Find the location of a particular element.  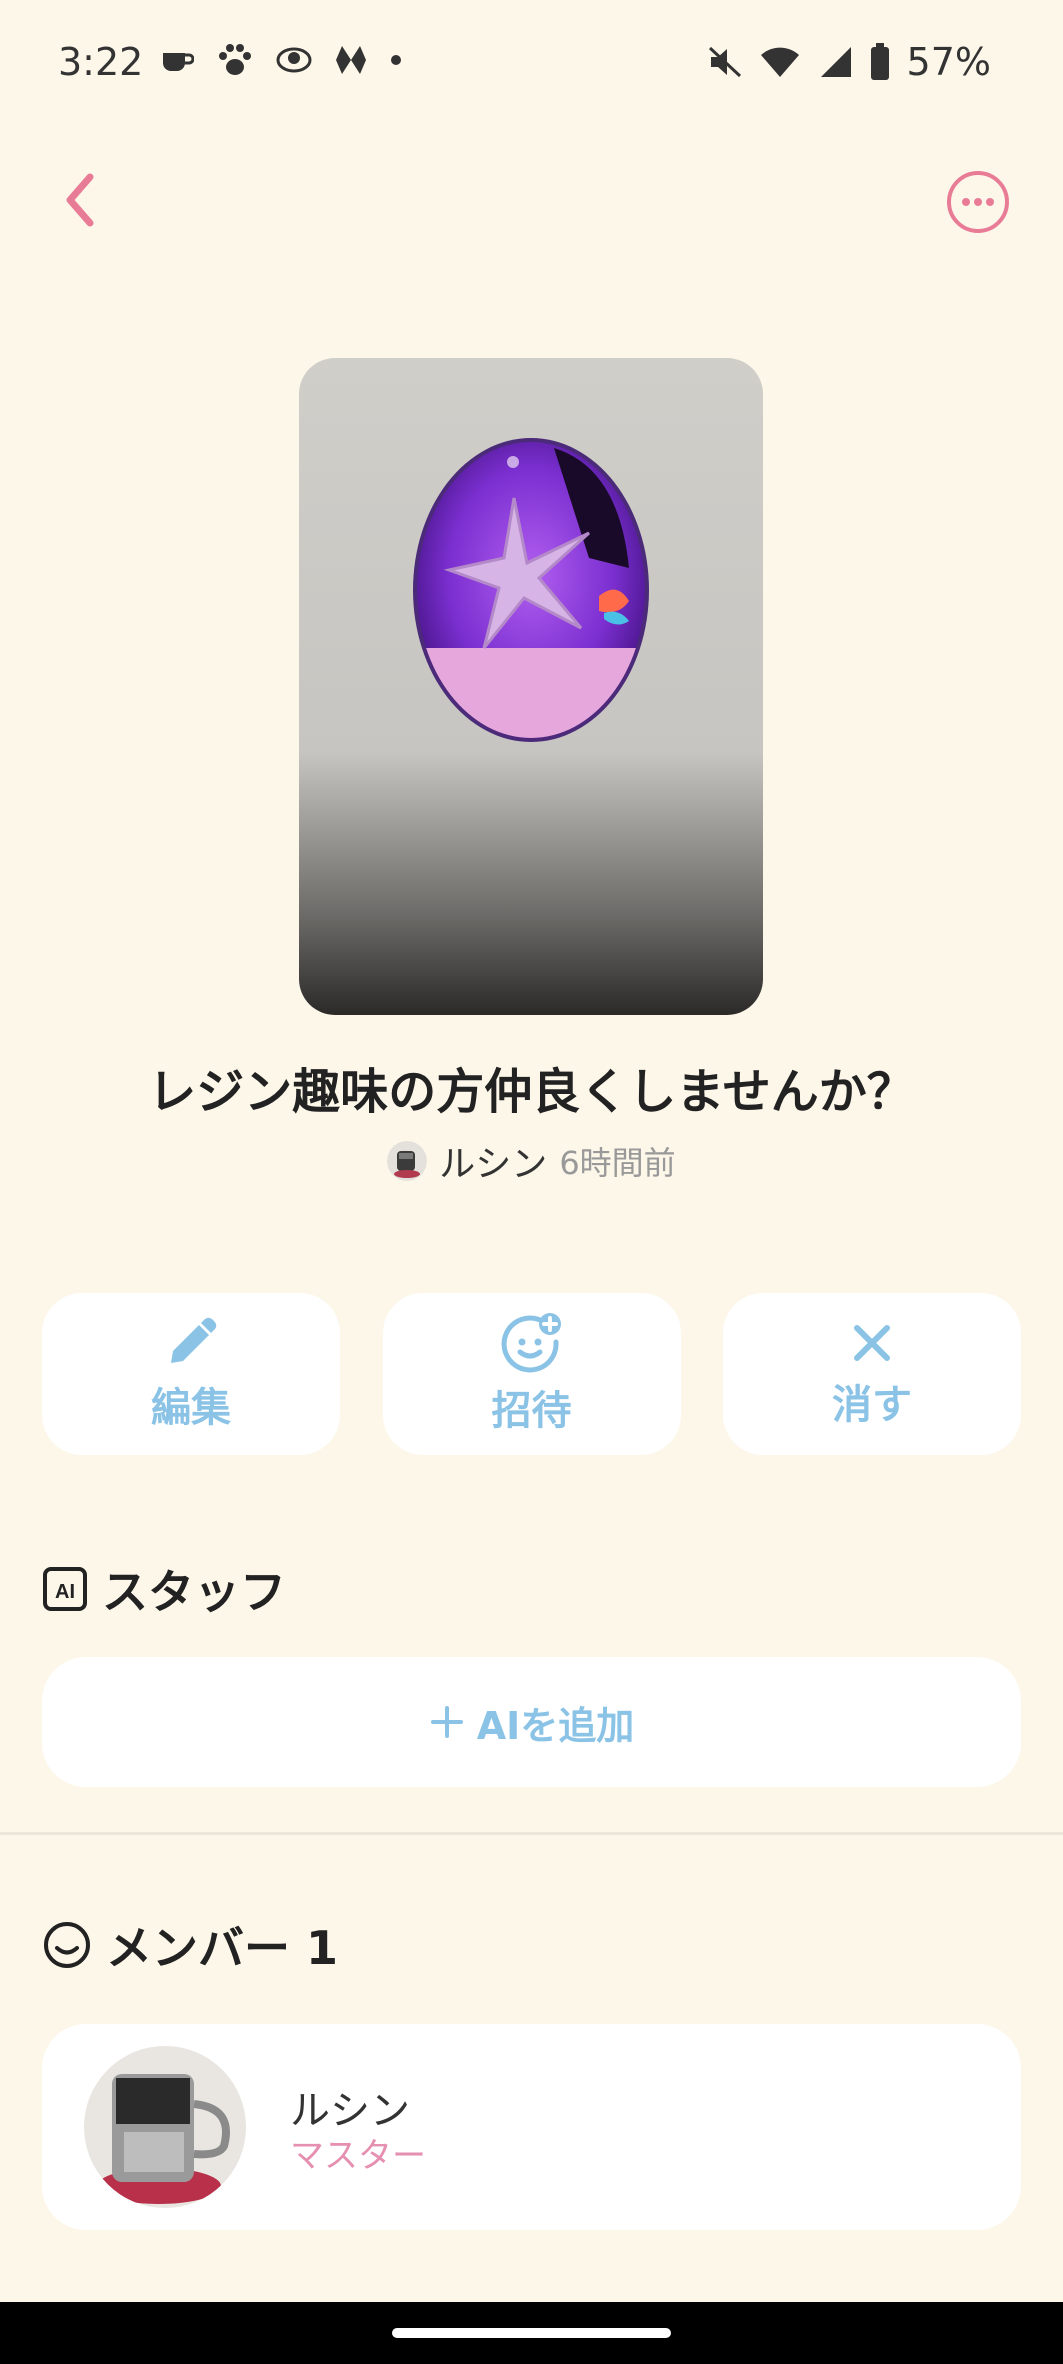

invite-face-icon is located at coordinates (531, 1343).